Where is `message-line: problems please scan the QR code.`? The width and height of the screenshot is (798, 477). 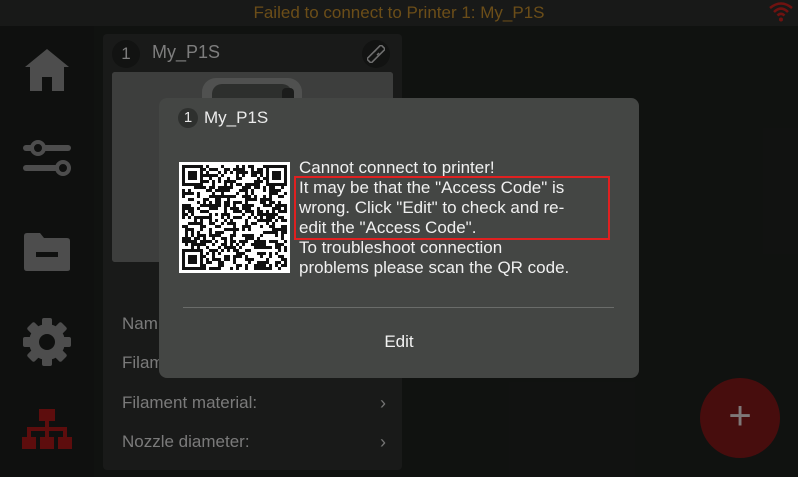
message-line: problems please scan the QR code. is located at coordinates (434, 267).